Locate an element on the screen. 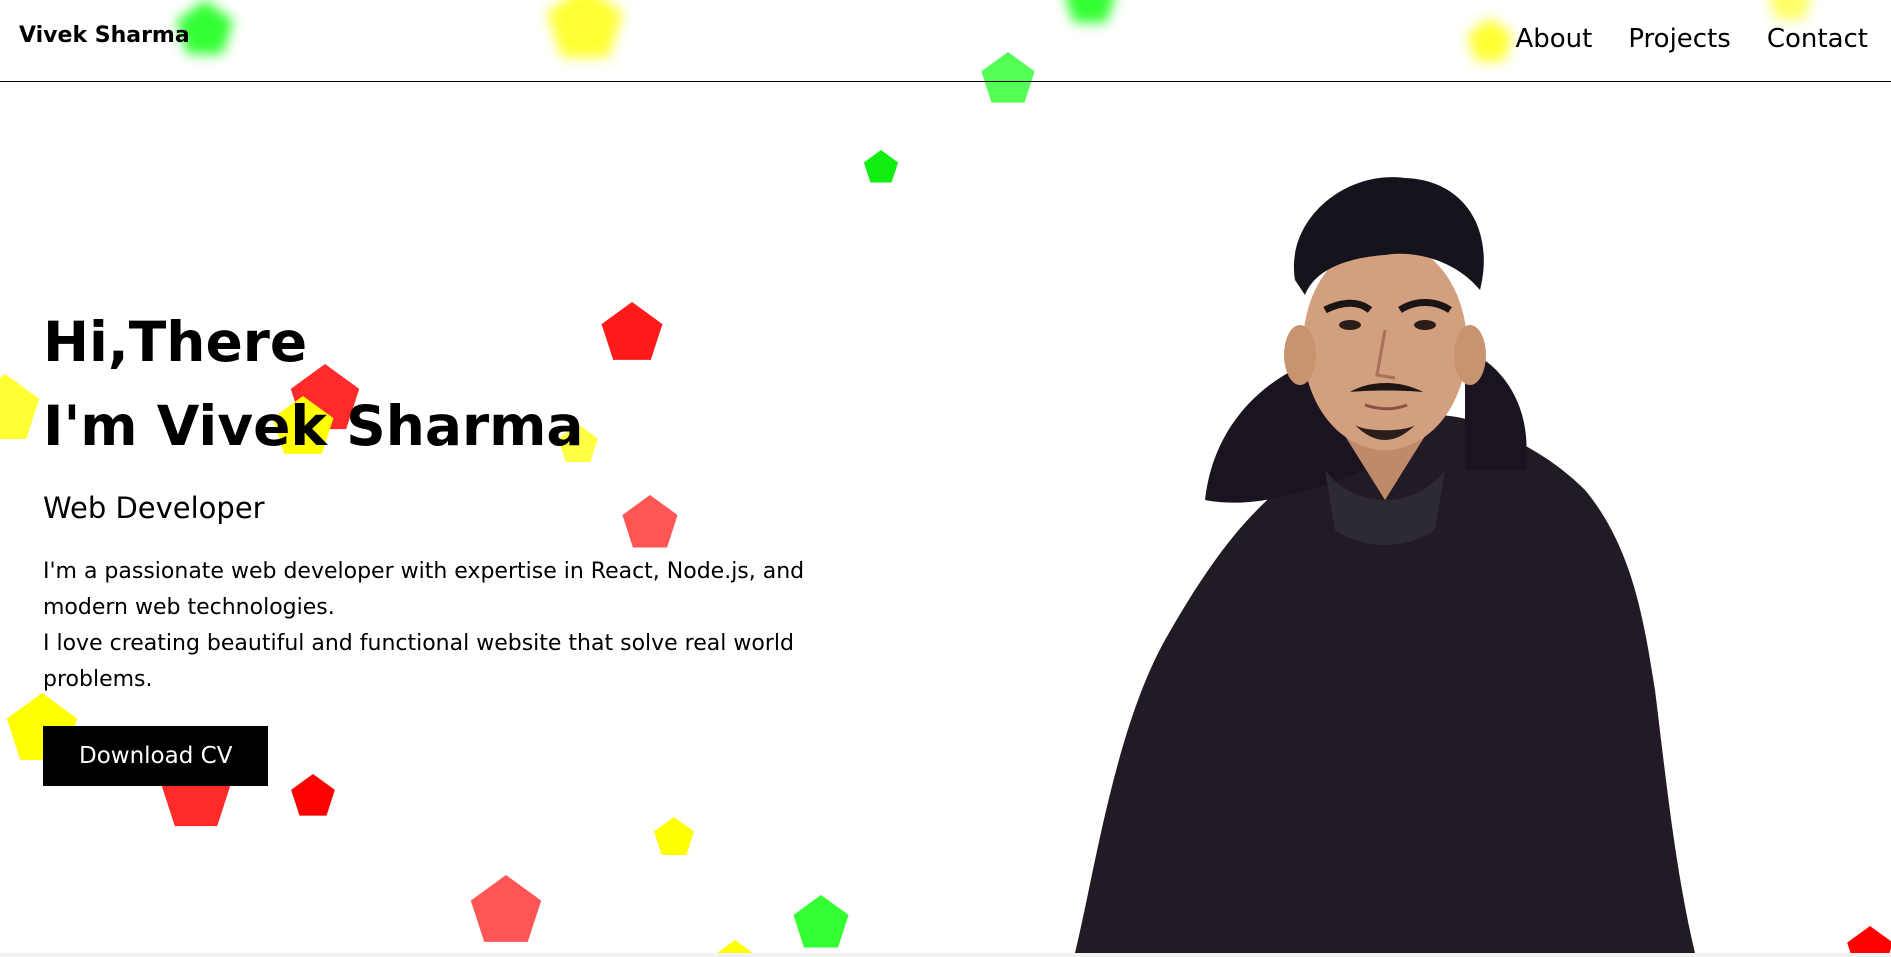 This screenshot has height=957, width=1891. hero-greeting: Hi,There is located at coordinates (175, 342).